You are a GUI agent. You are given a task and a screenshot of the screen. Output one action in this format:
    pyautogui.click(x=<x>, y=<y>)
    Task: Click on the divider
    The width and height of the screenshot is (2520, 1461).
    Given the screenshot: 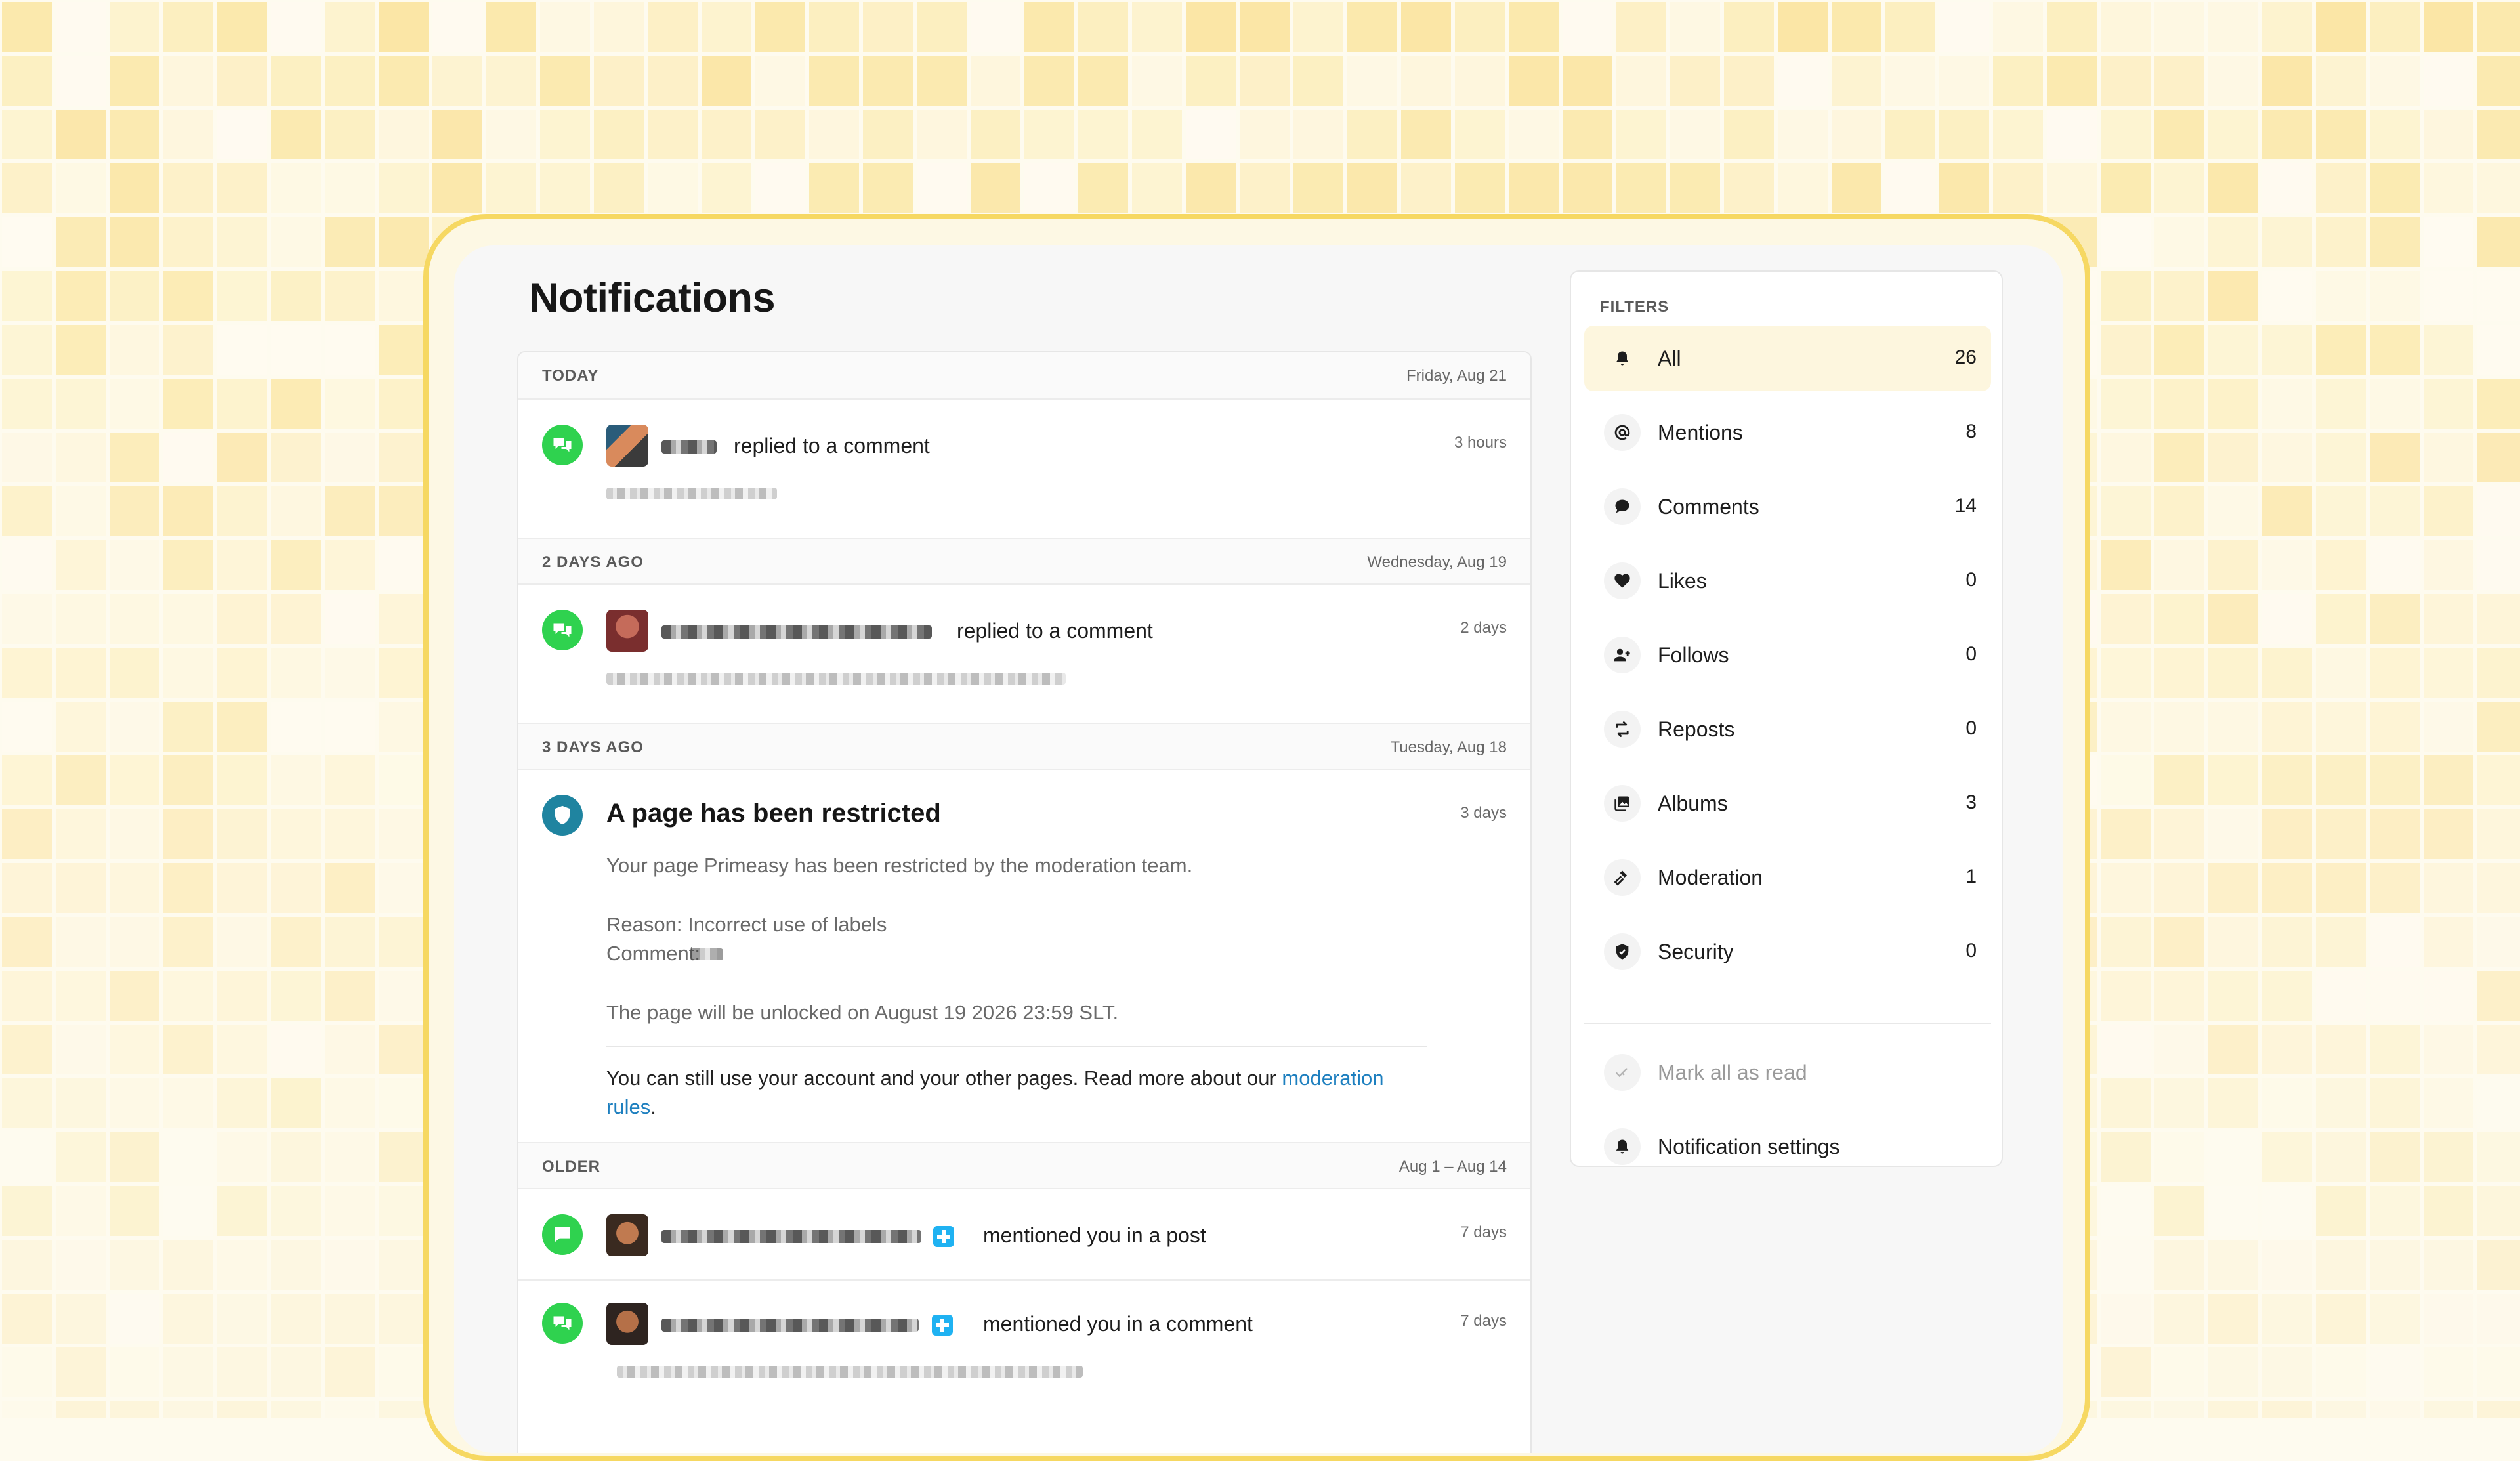 What is the action you would take?
    pyautogui.click(x=1016, y=1046)
    